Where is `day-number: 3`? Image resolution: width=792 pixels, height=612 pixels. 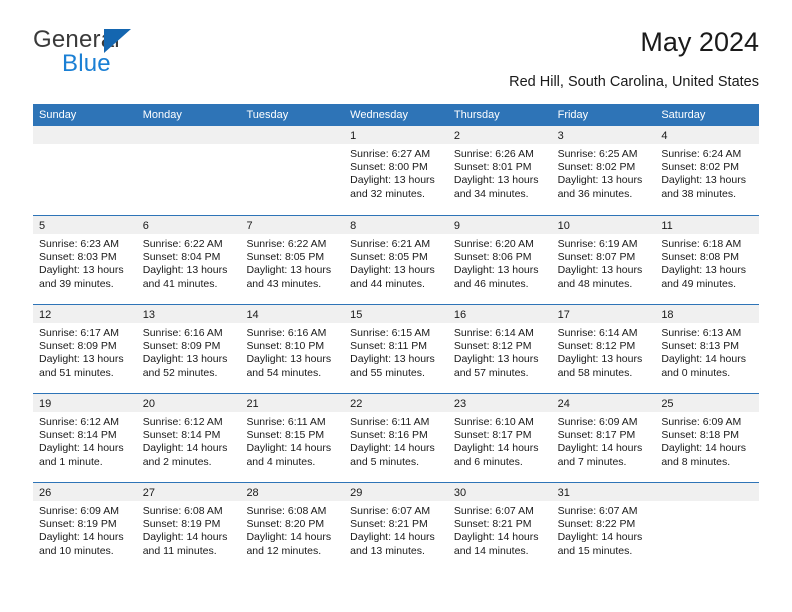 day-number: 3 is located at coordinates (560, 136).